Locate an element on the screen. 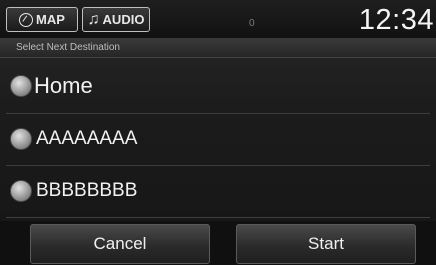  clock: 12:34 is located at coordinates (396, 20).